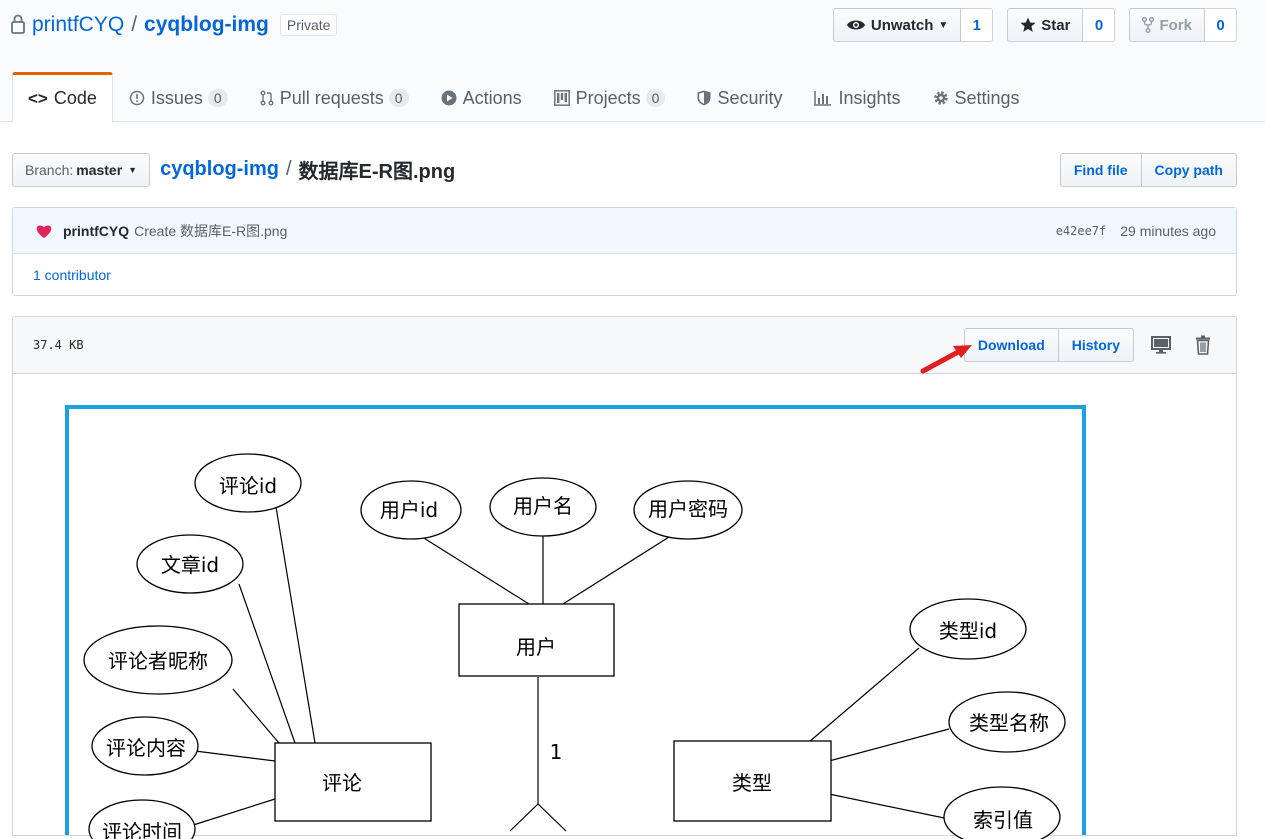 This screenshot has height=839, width=1265. Describe the element at coordinates (1203, 345) in the screenshot. I see `trash-icon` at that location.